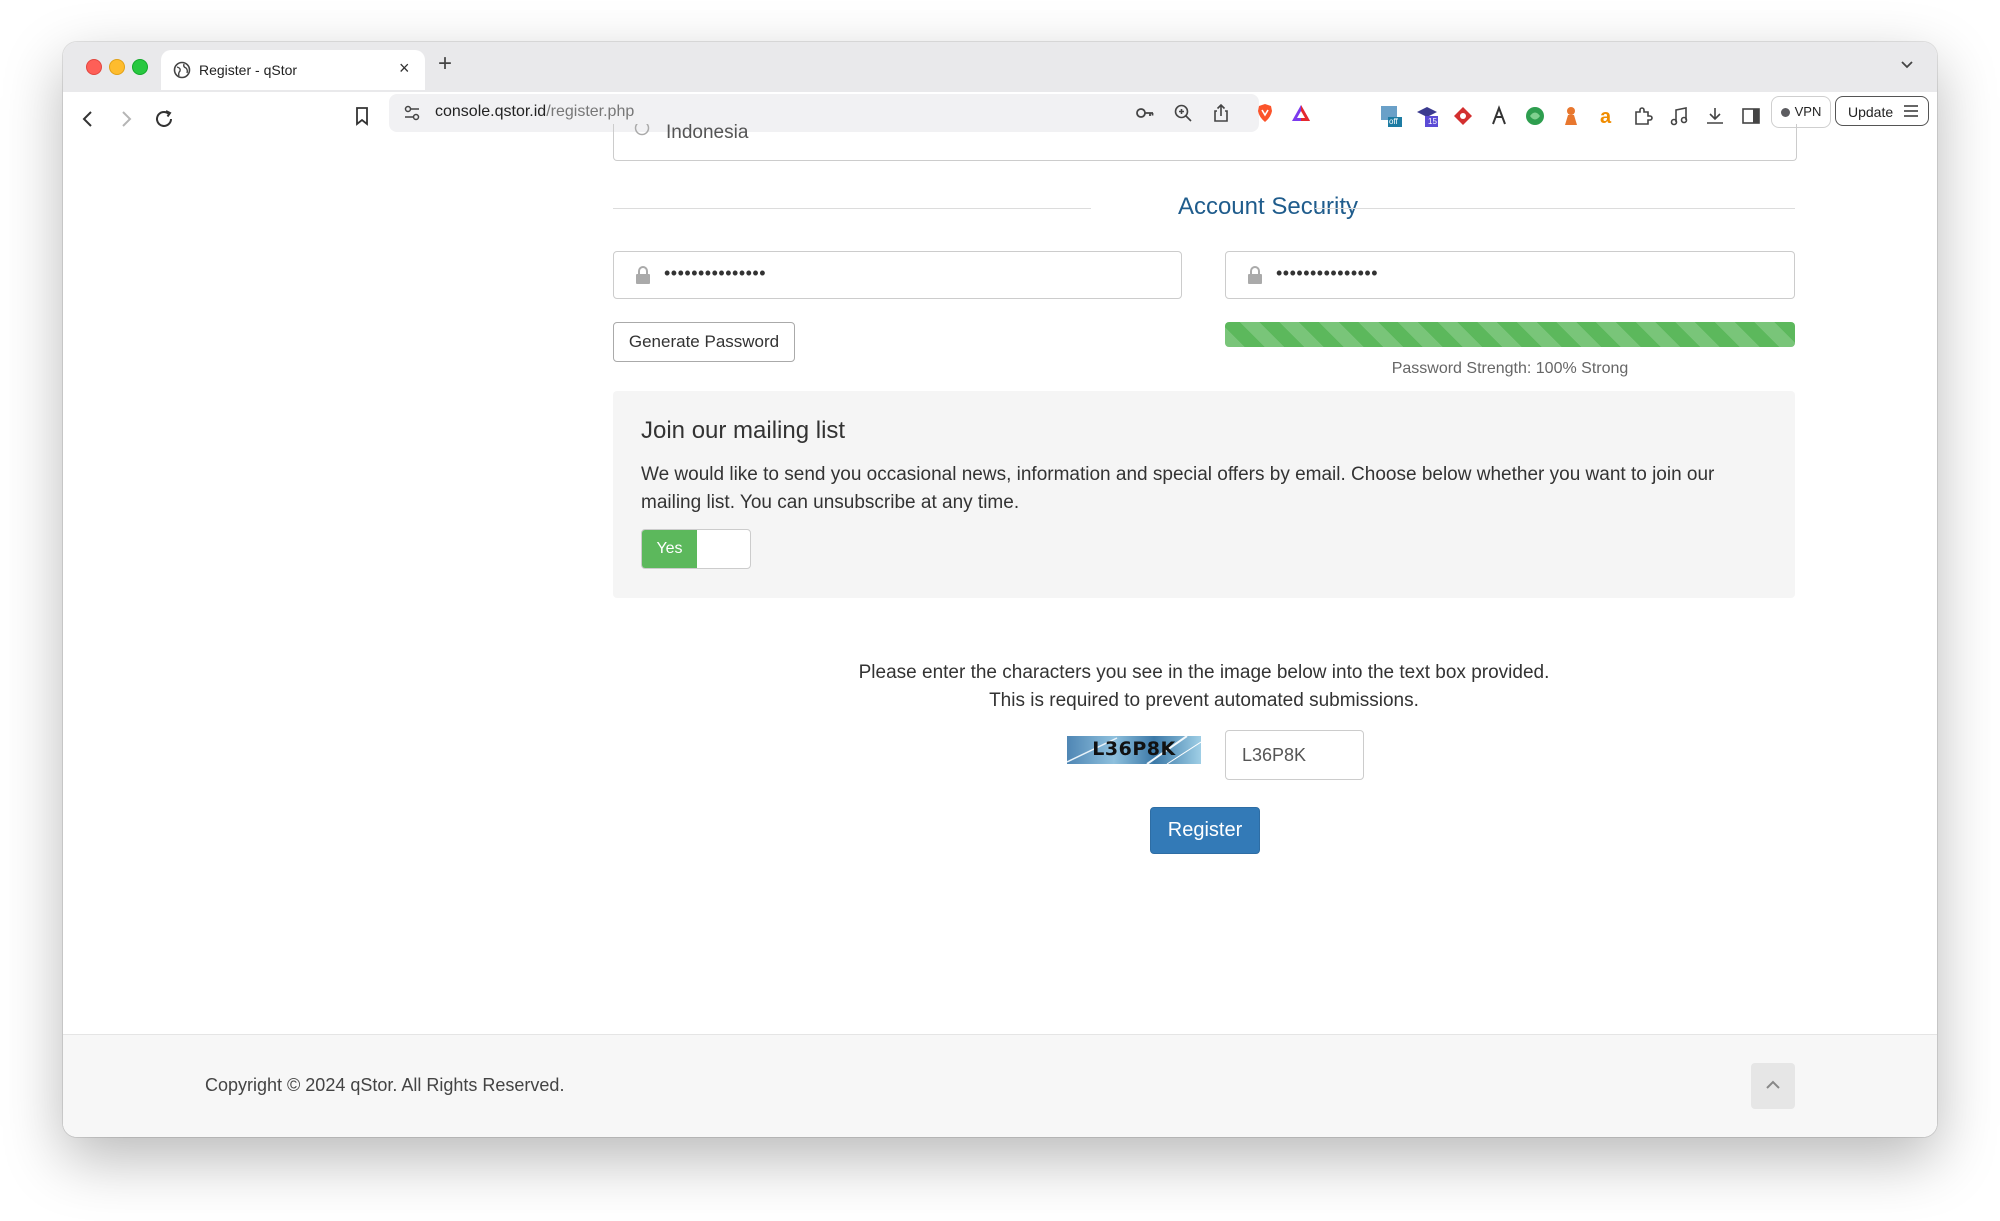  What do you see at coordinates (491, 111) in the screenshot?
I see `url-domain: console.qstor.id` at bounding box center [491, 111].